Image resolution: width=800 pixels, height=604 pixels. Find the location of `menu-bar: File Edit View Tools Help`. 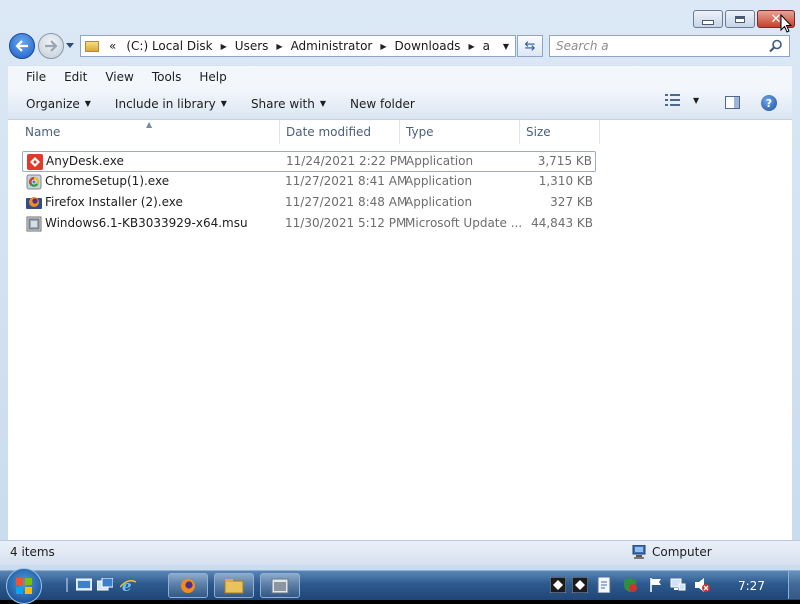

menu-bar: File Edit View Tools Help is located at coordinates (400, 76).